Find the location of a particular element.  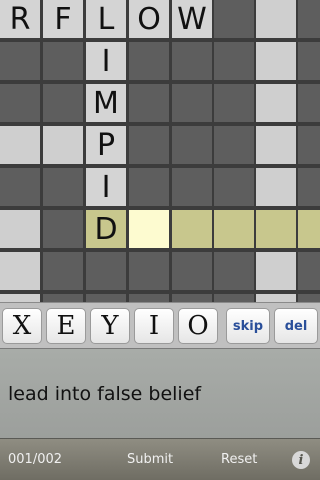

letter-keyboard: X E Y I O skip del is located at coordinates (160, 325).